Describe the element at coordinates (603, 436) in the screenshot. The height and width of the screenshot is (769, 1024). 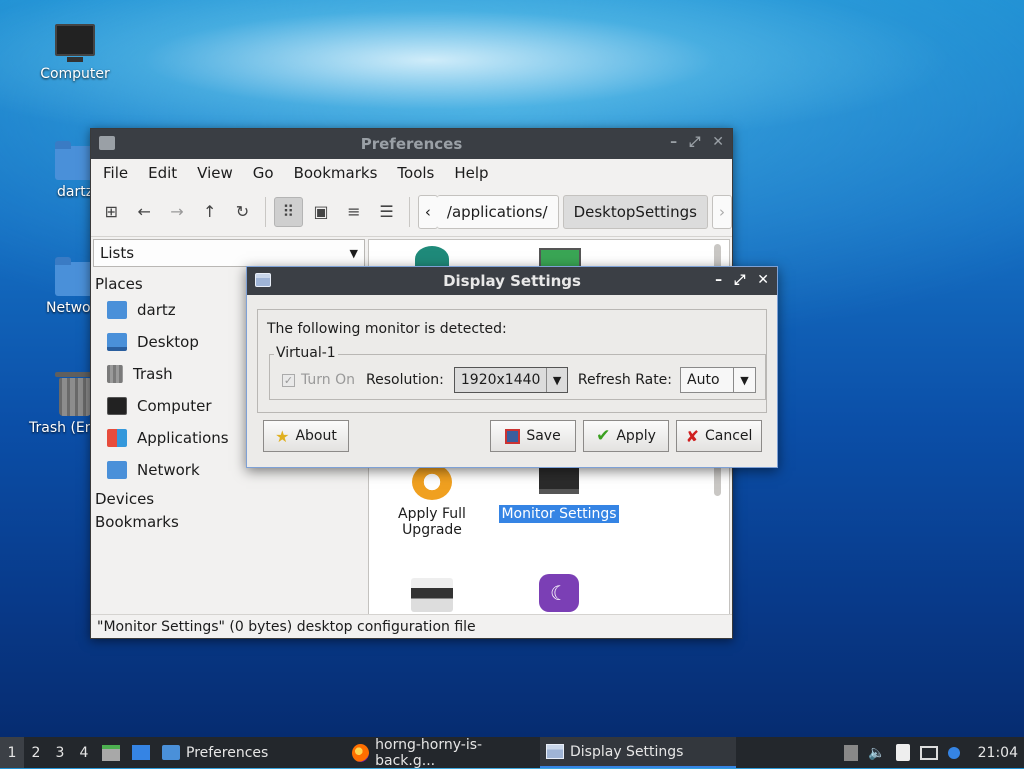
I see `checkmark-icon: ✔` at that location.